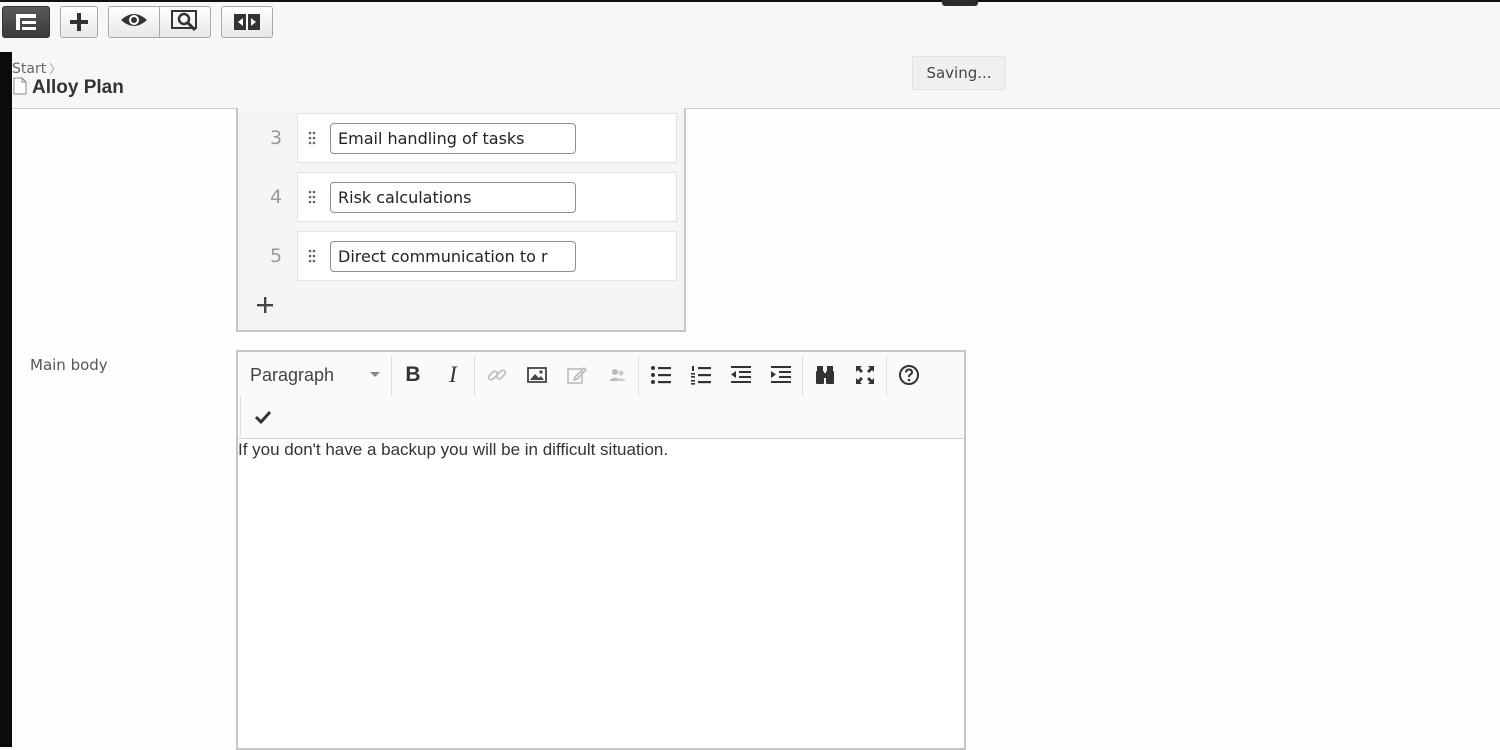 The height and width of the screenshot is (750, 1500). I want to click on image-button, so click(537, 375).